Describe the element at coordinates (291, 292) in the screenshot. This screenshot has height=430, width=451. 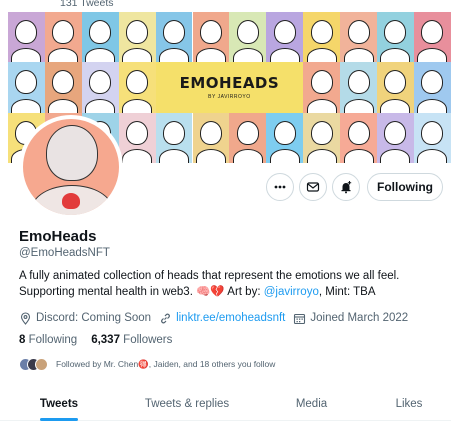
I see `bio-artist-link: @javirroyo` at that location.